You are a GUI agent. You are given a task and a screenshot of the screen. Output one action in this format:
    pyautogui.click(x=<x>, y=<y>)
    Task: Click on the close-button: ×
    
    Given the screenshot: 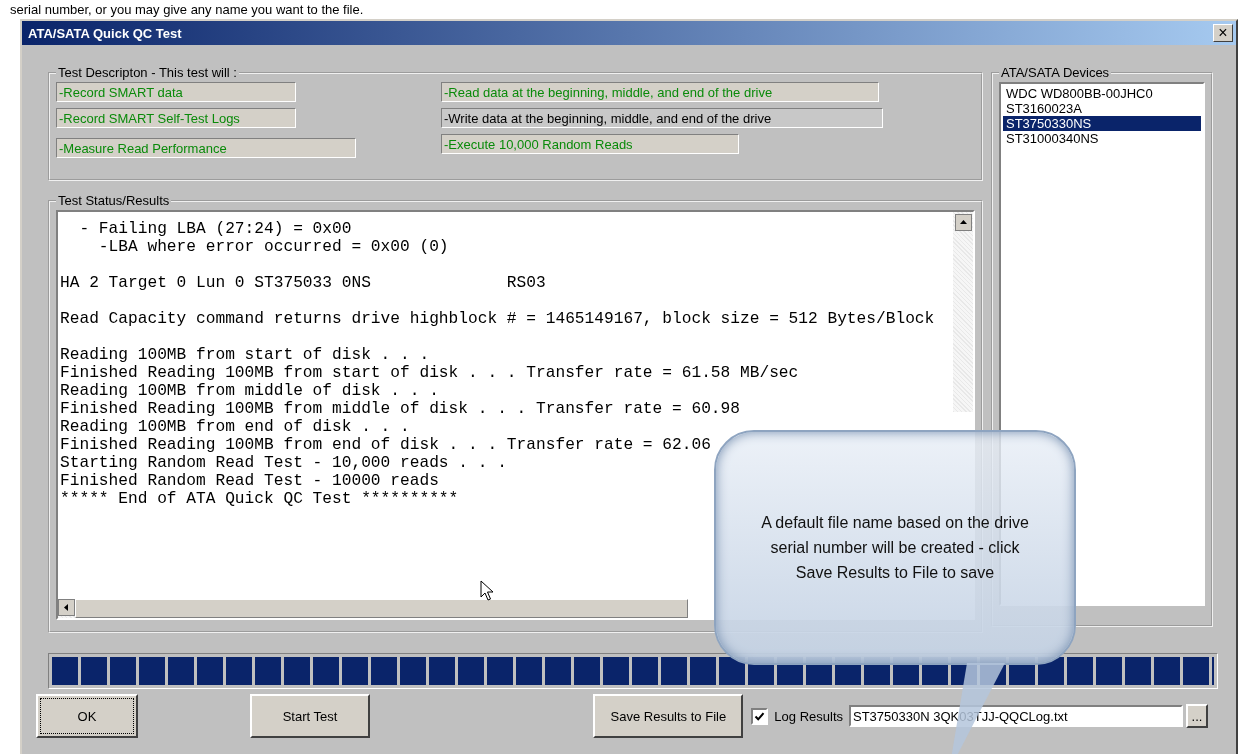 What is the action you would take?
    pyautogui.click(x=1223, y=33)
    